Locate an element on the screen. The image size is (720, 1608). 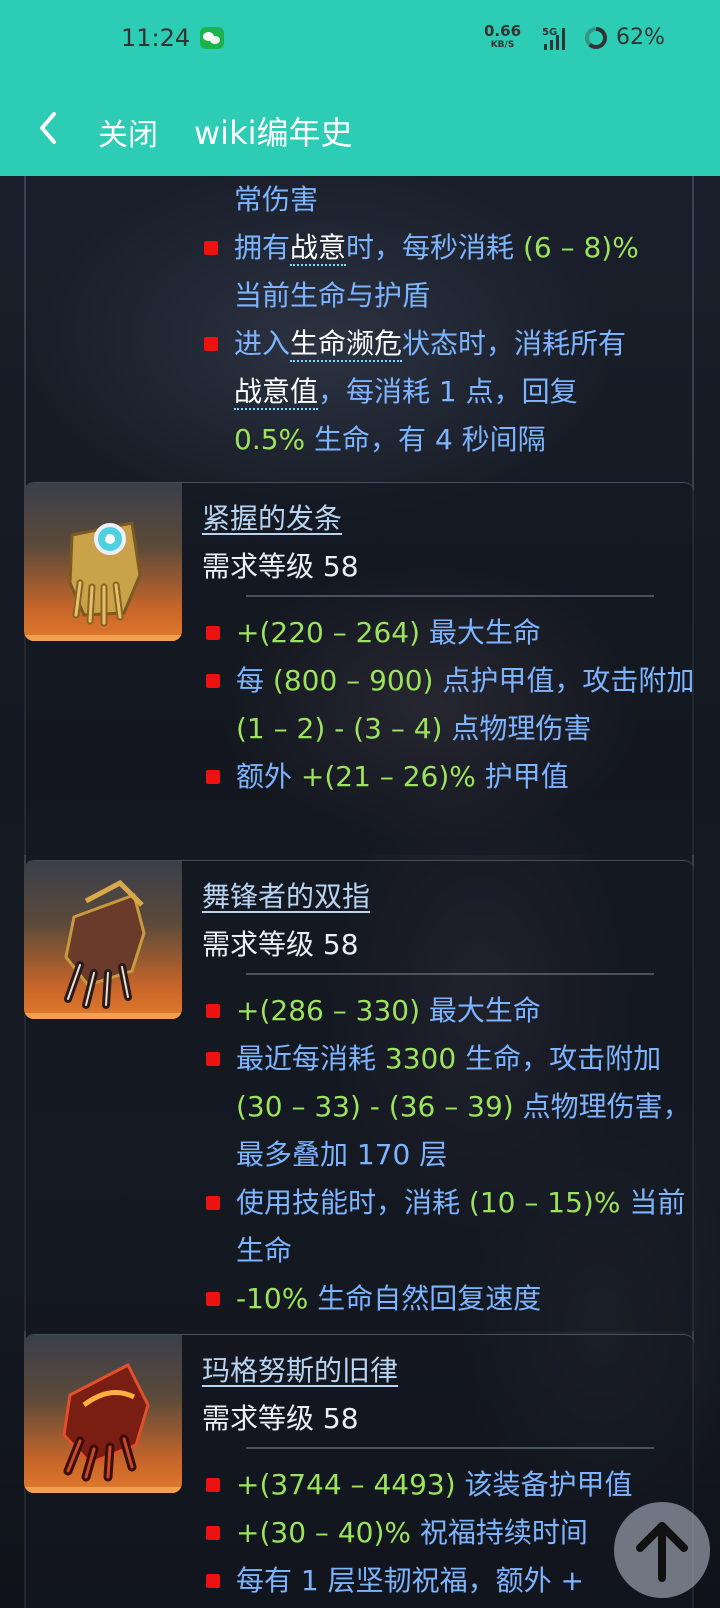
mod-text: 生命，有 4 秒间隔 is located at coordinates (425, 439).